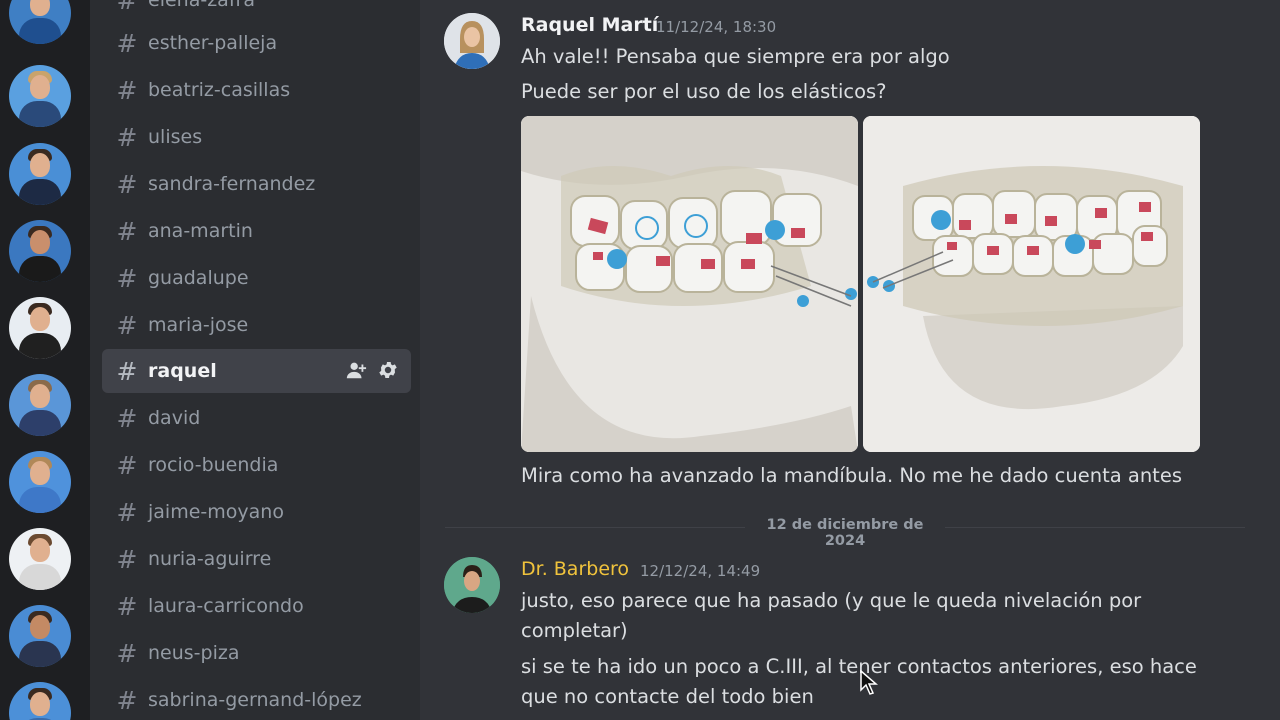  What do you see at coordinates (198, 278) in the screenshot?
I see `channel-label: guadalupe` at bounding box center [198, 278].